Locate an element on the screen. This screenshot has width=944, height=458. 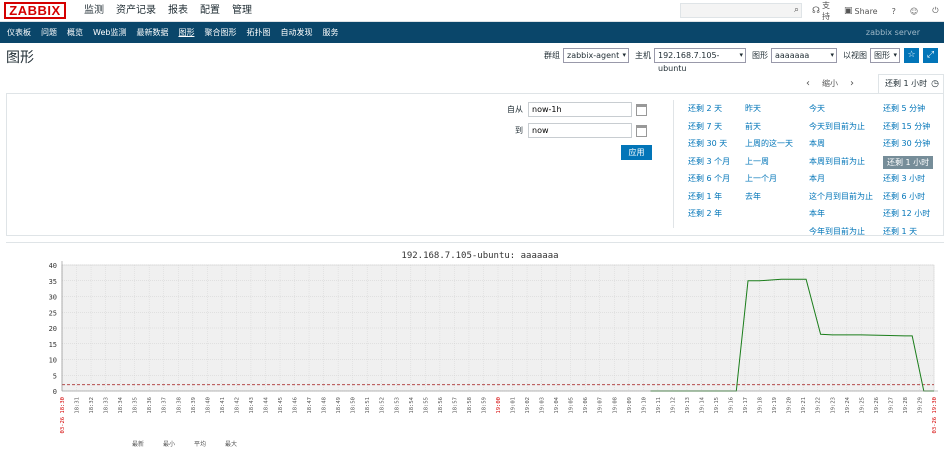
menu-inventory: 资产记录 is located at coordinates (136, 11).